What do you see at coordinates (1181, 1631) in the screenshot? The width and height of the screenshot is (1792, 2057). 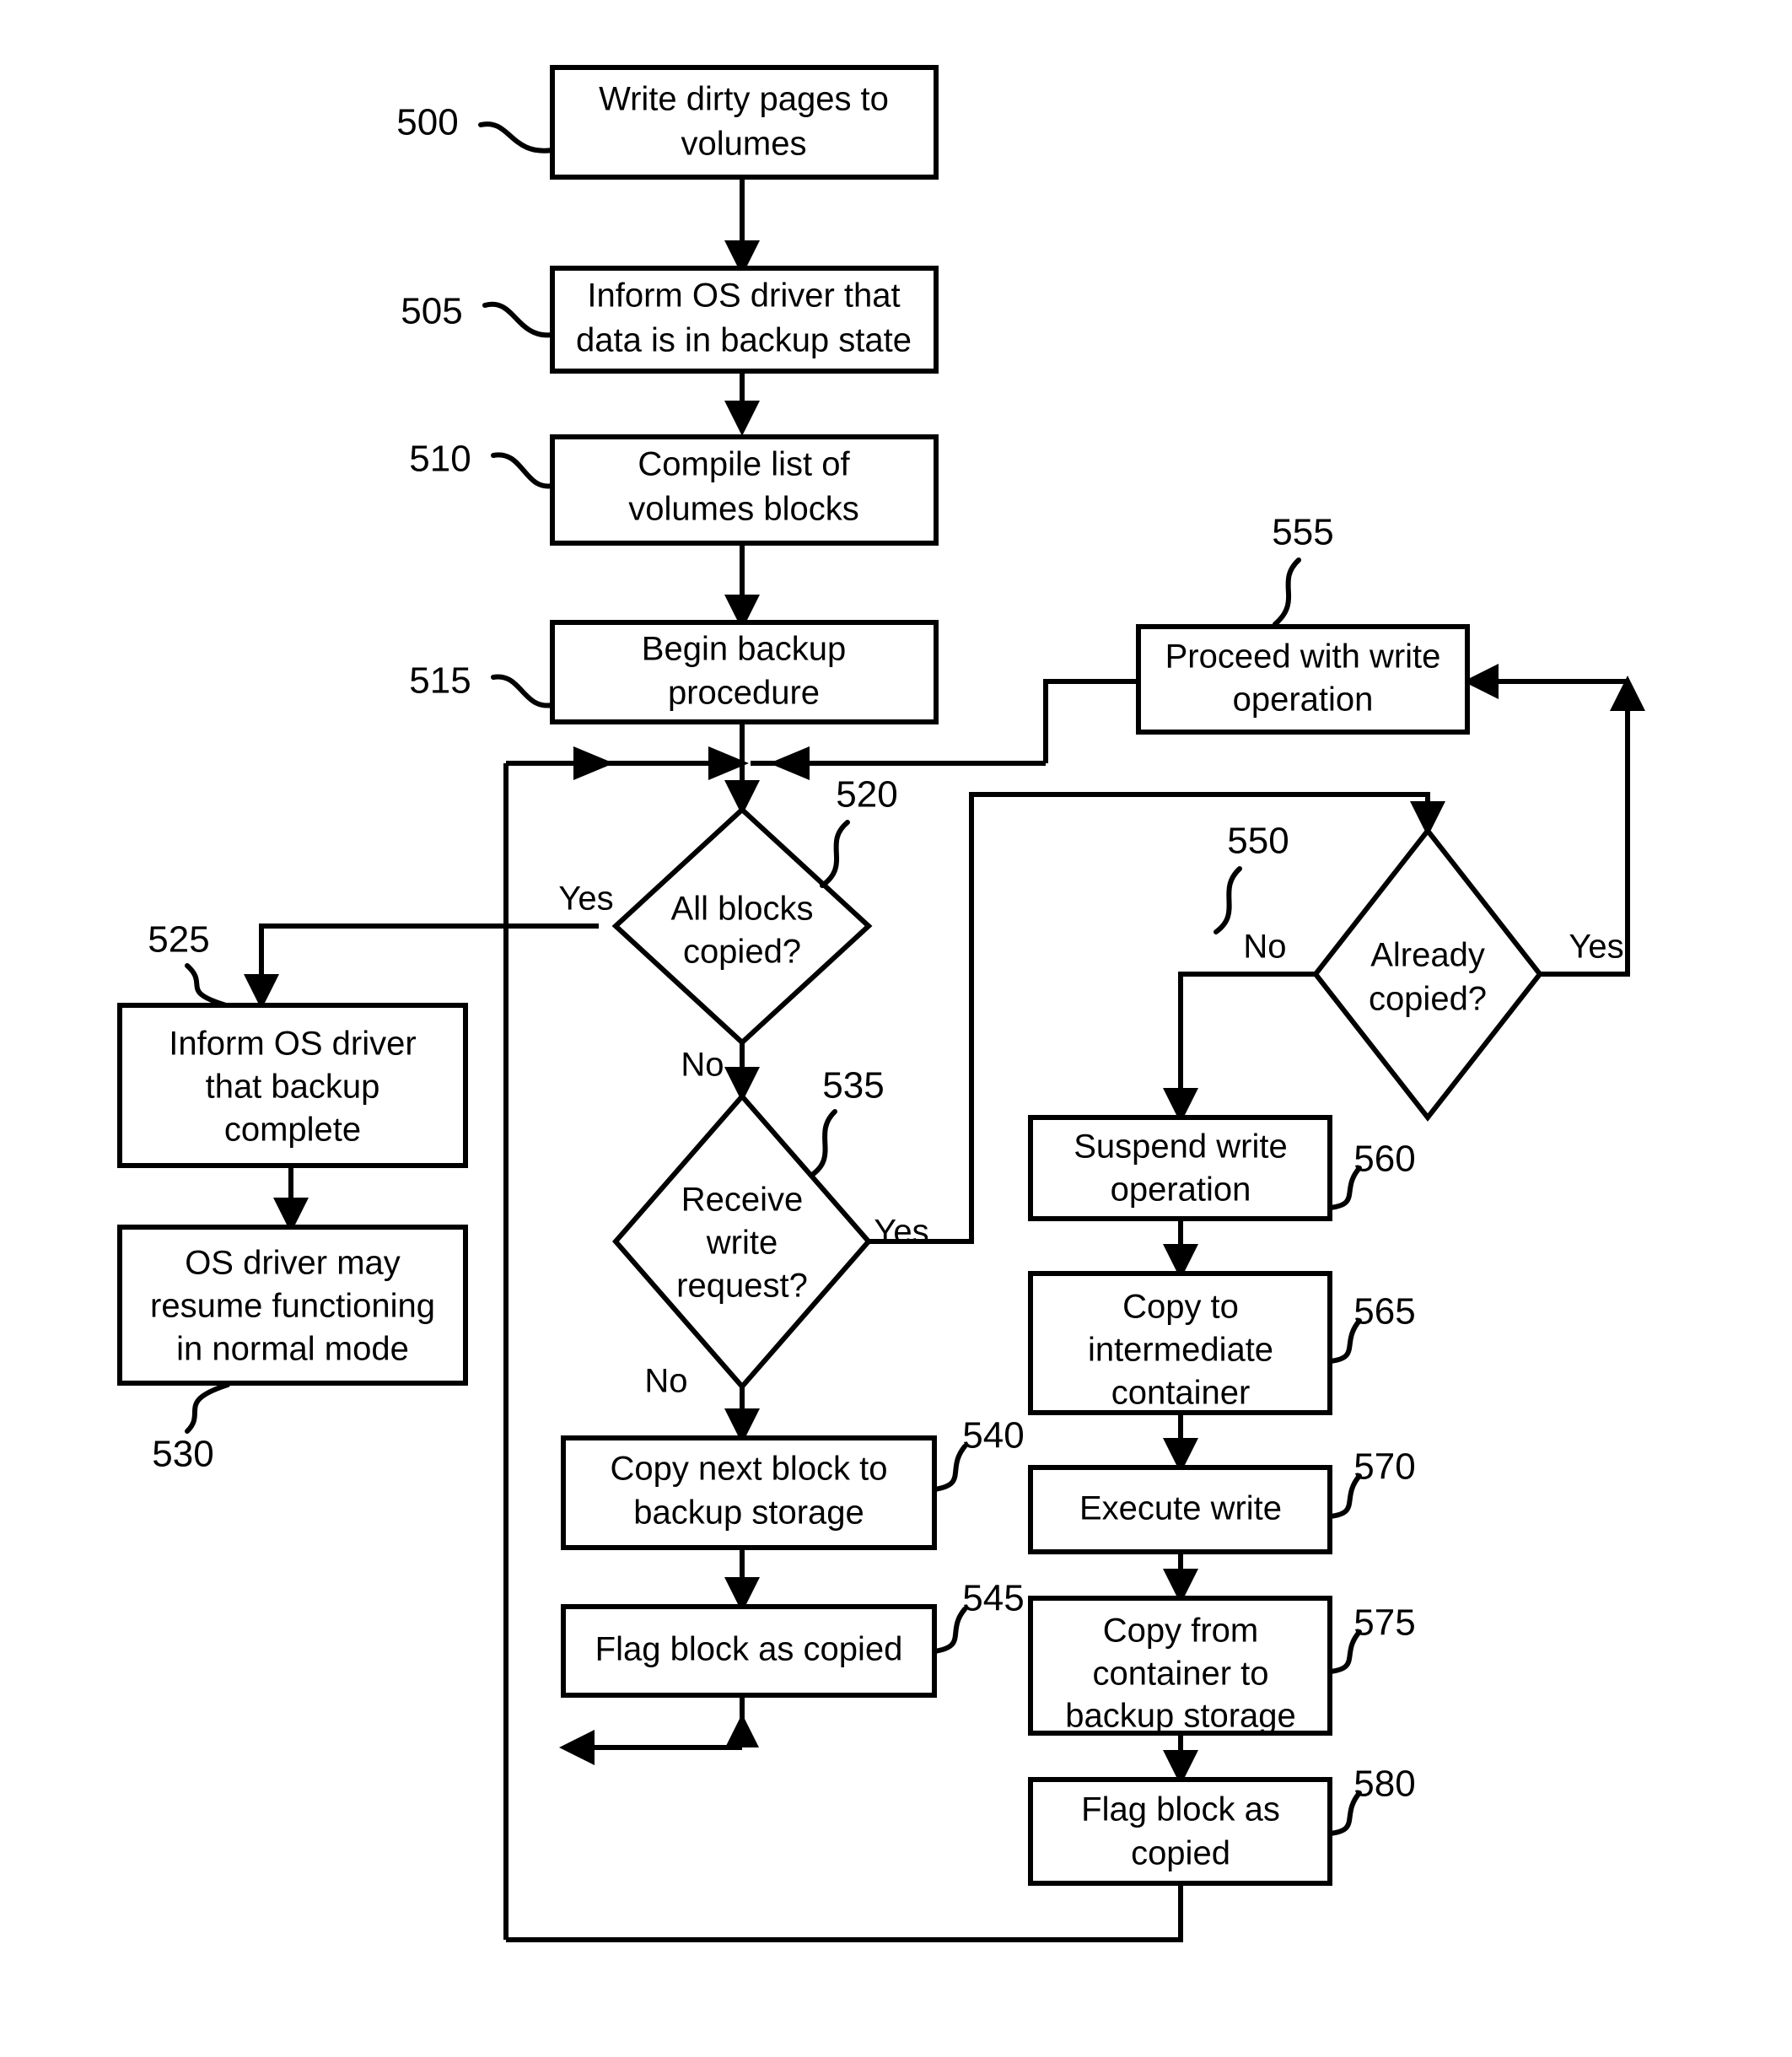 I see `node-575-line1: Copy from` at bounding box center [1181, 1631].